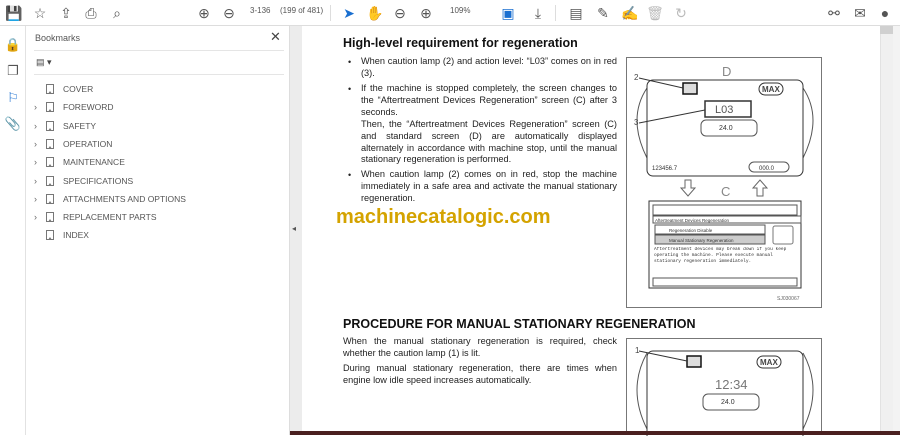 The image size is (900, 441). Describe the element at coordinates (400, 13) in the screenshot. I see `zoom-out-icon: ⊖` at that location.